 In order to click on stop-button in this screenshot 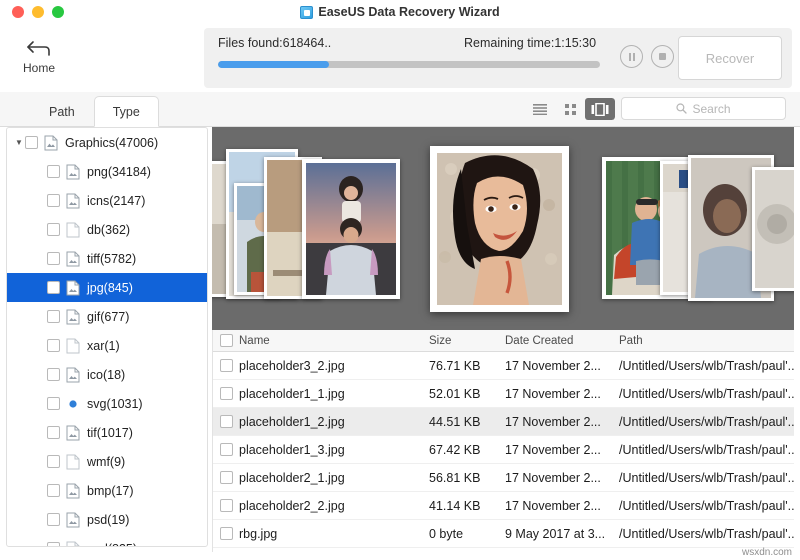, I will do `click(662, 56)`.